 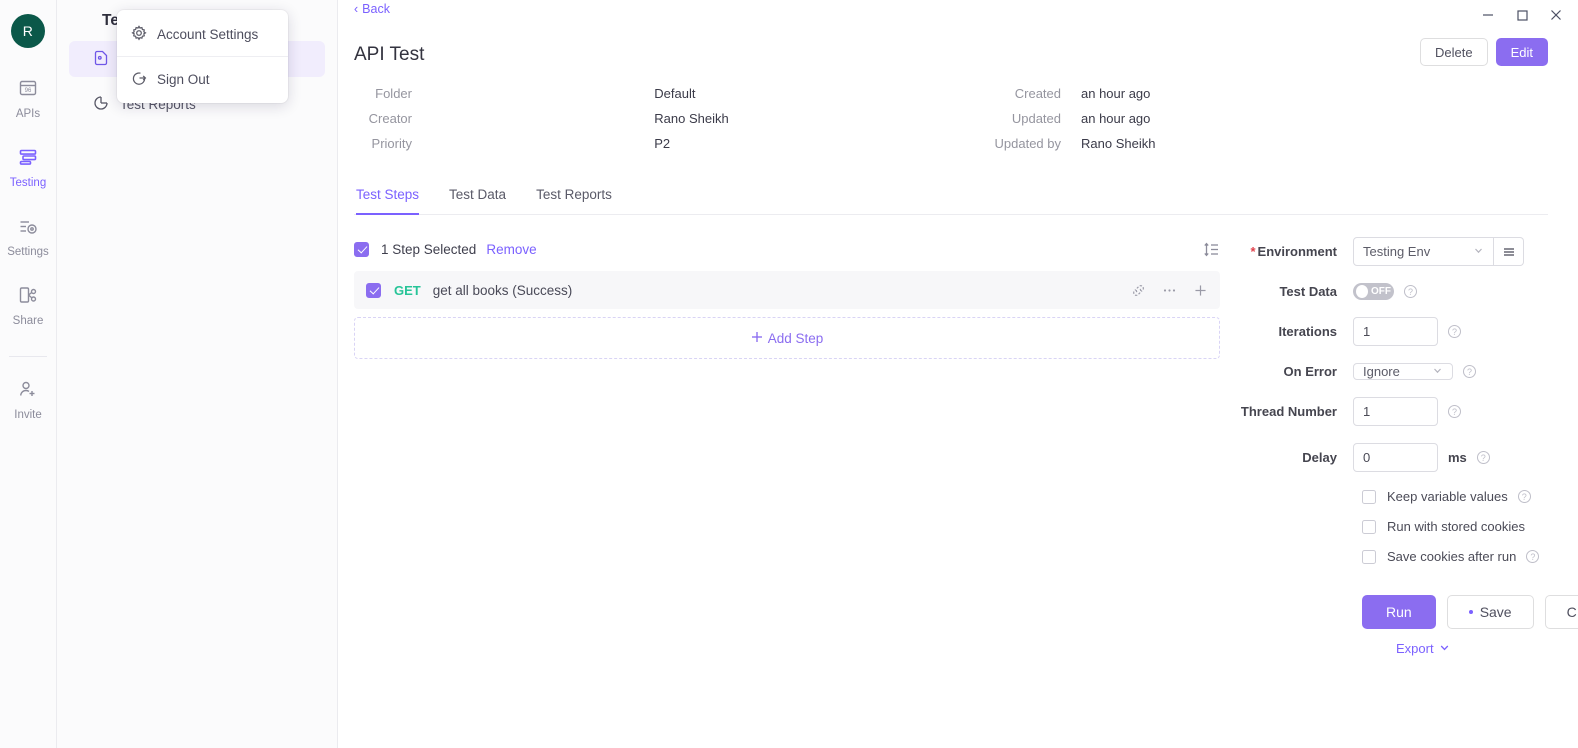 What do you see at coordinates (1169, 290) in the screenshot?
I see `more-icon` at bounding box center [1169, 290].